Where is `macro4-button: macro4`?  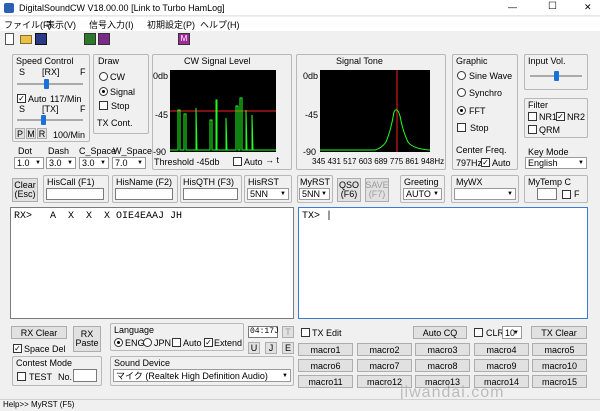
macro4-button: macro4 is located at coordinates (501, 349).